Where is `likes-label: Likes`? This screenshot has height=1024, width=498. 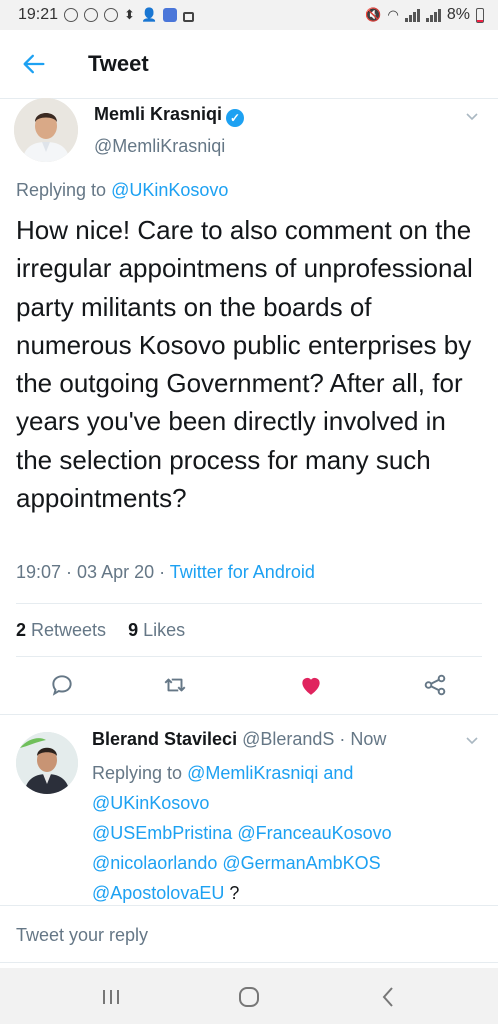
likes-label: Likes is located at coordinates (162, 630).